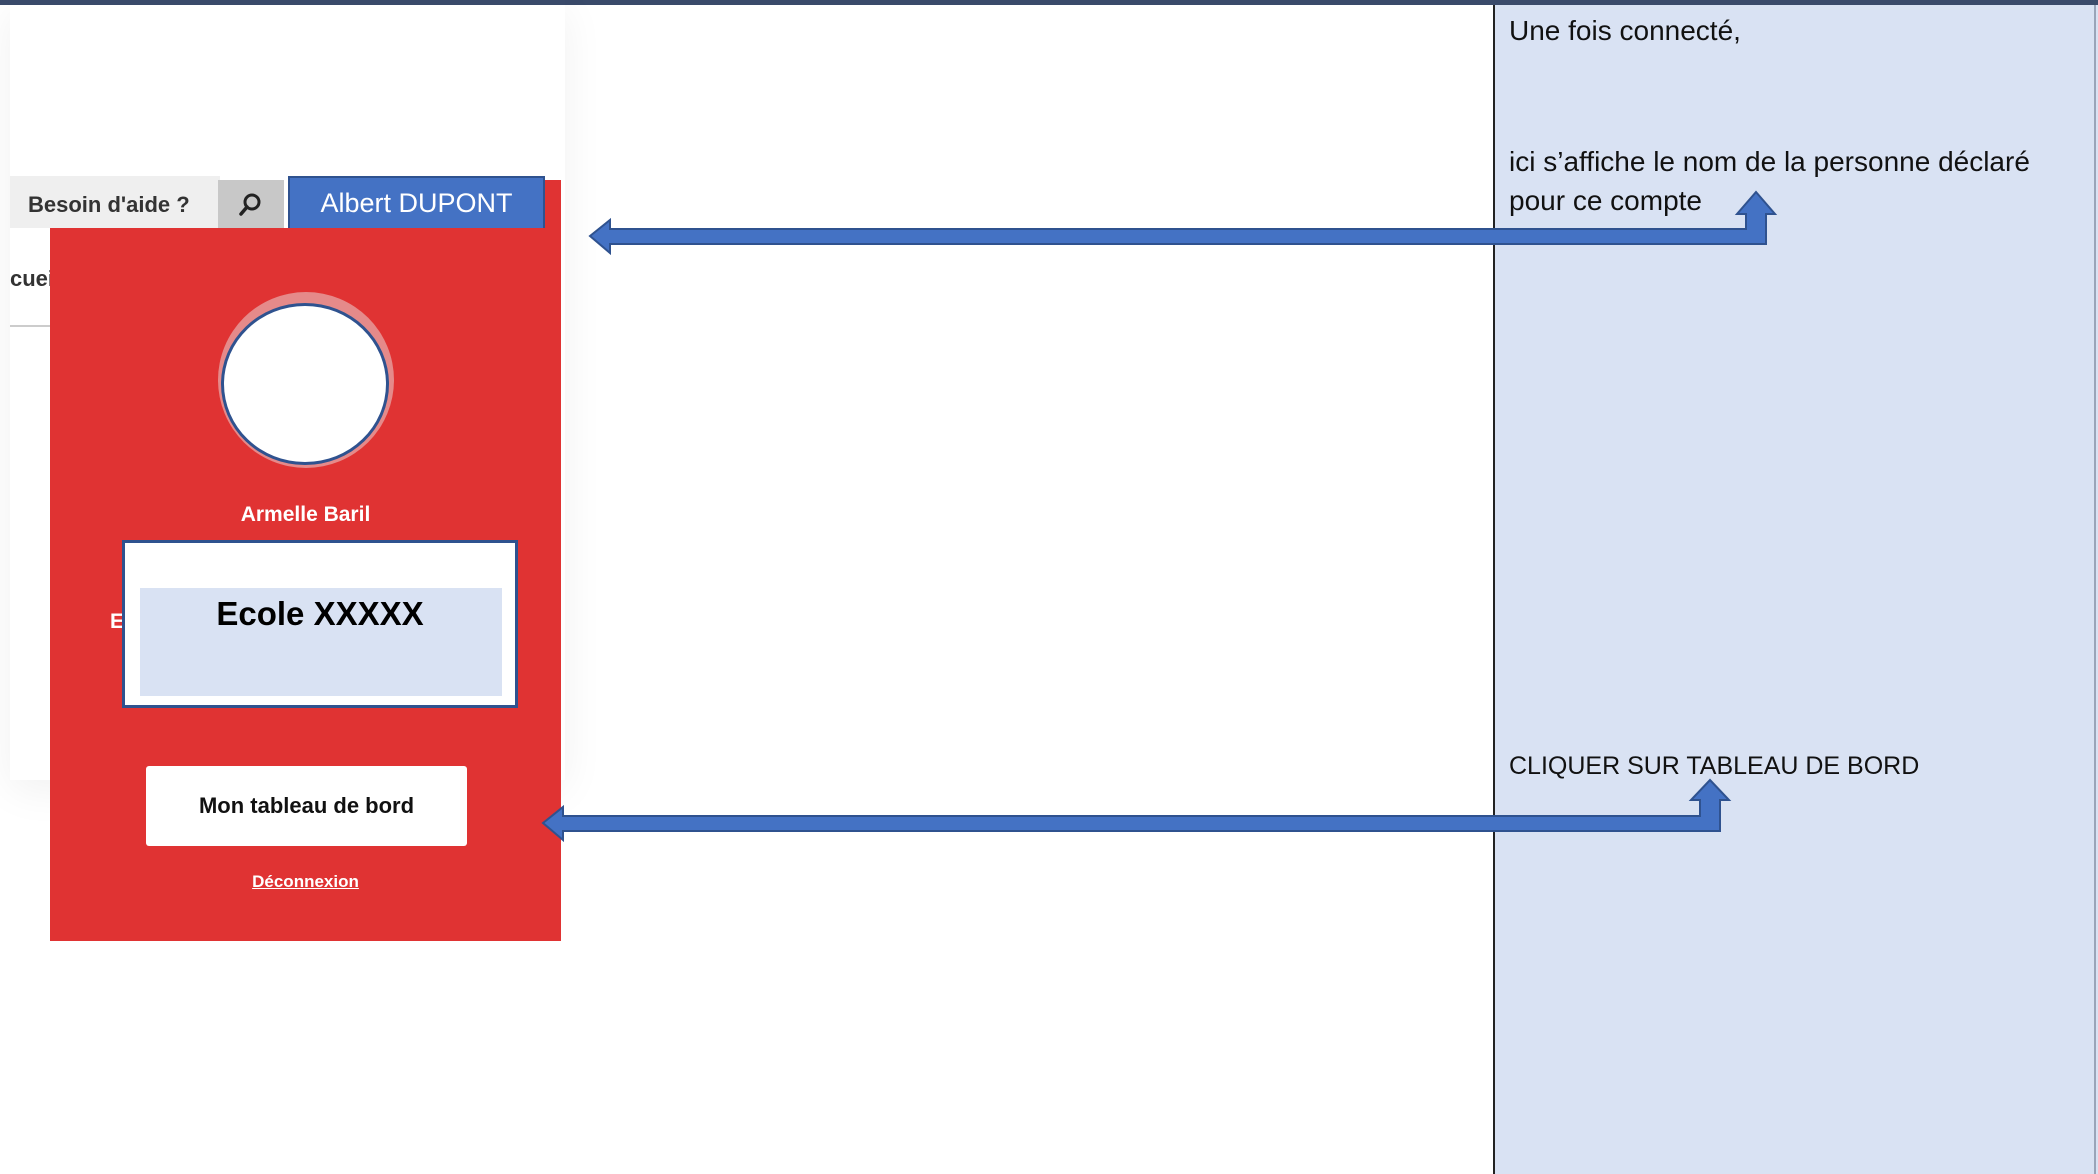 The width and height of the screenshot is (2098, 1174). I want to click on arrow-to-user-name, so click(1183, 223).